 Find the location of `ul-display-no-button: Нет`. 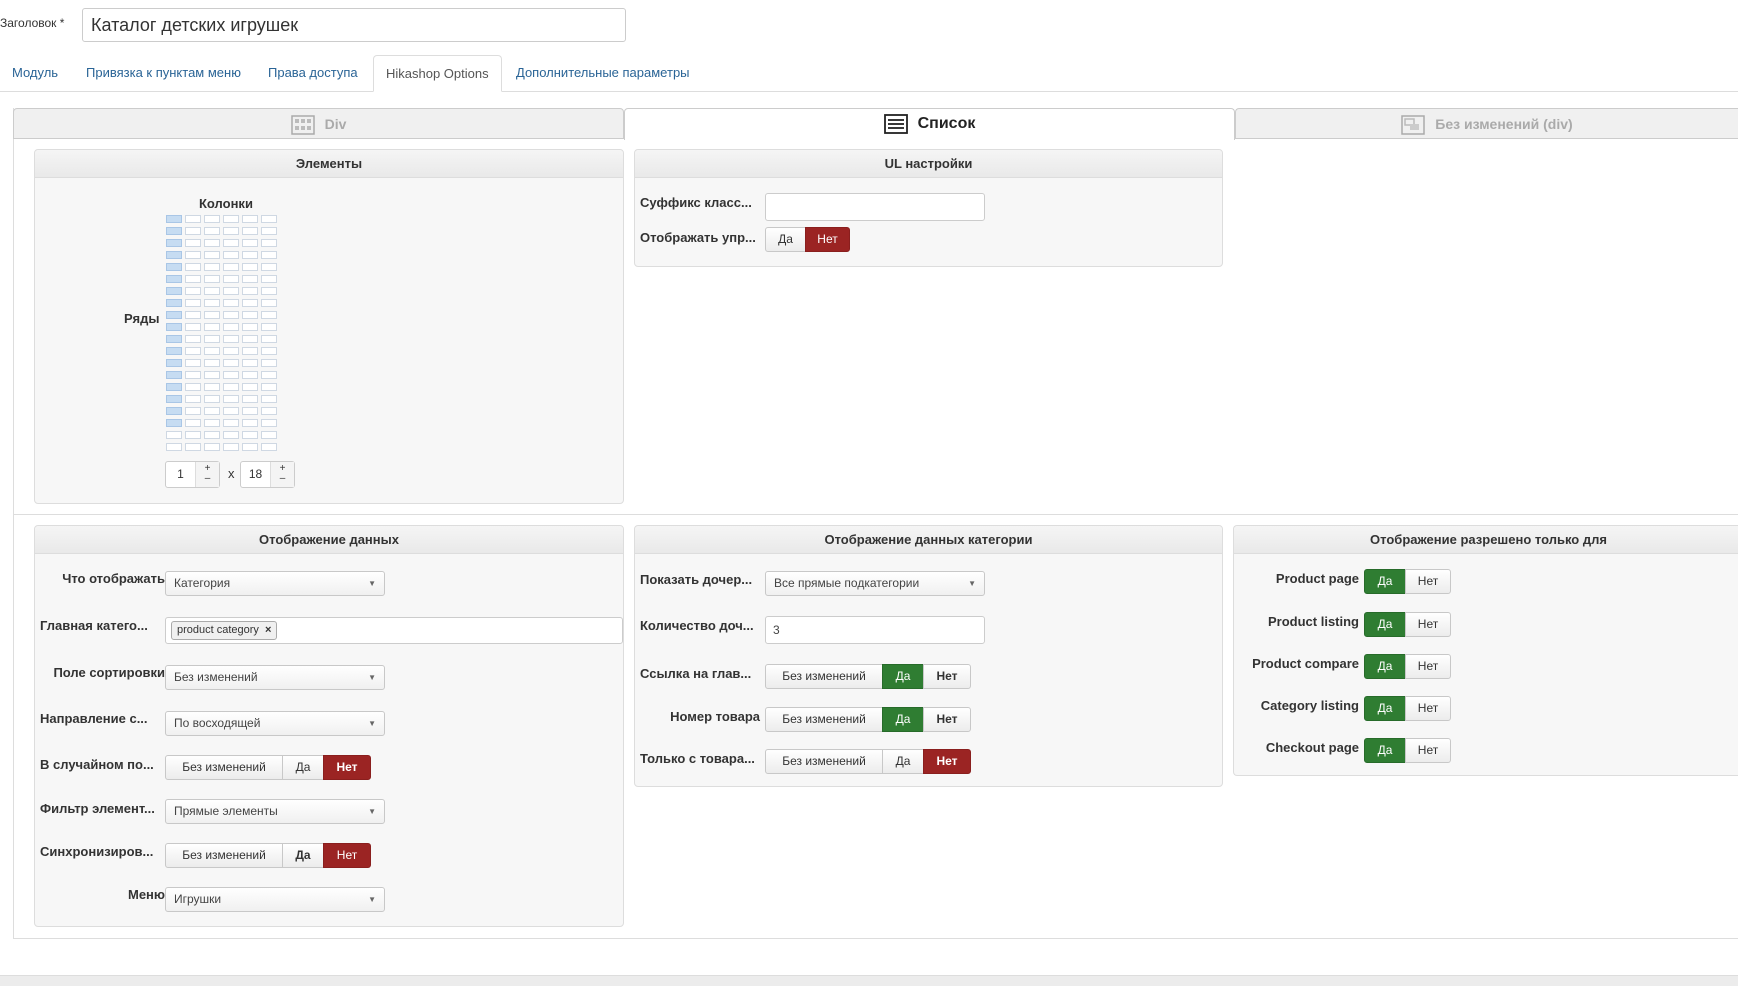

ul-display-no-button: Нет is located at coordinates (827, 239).